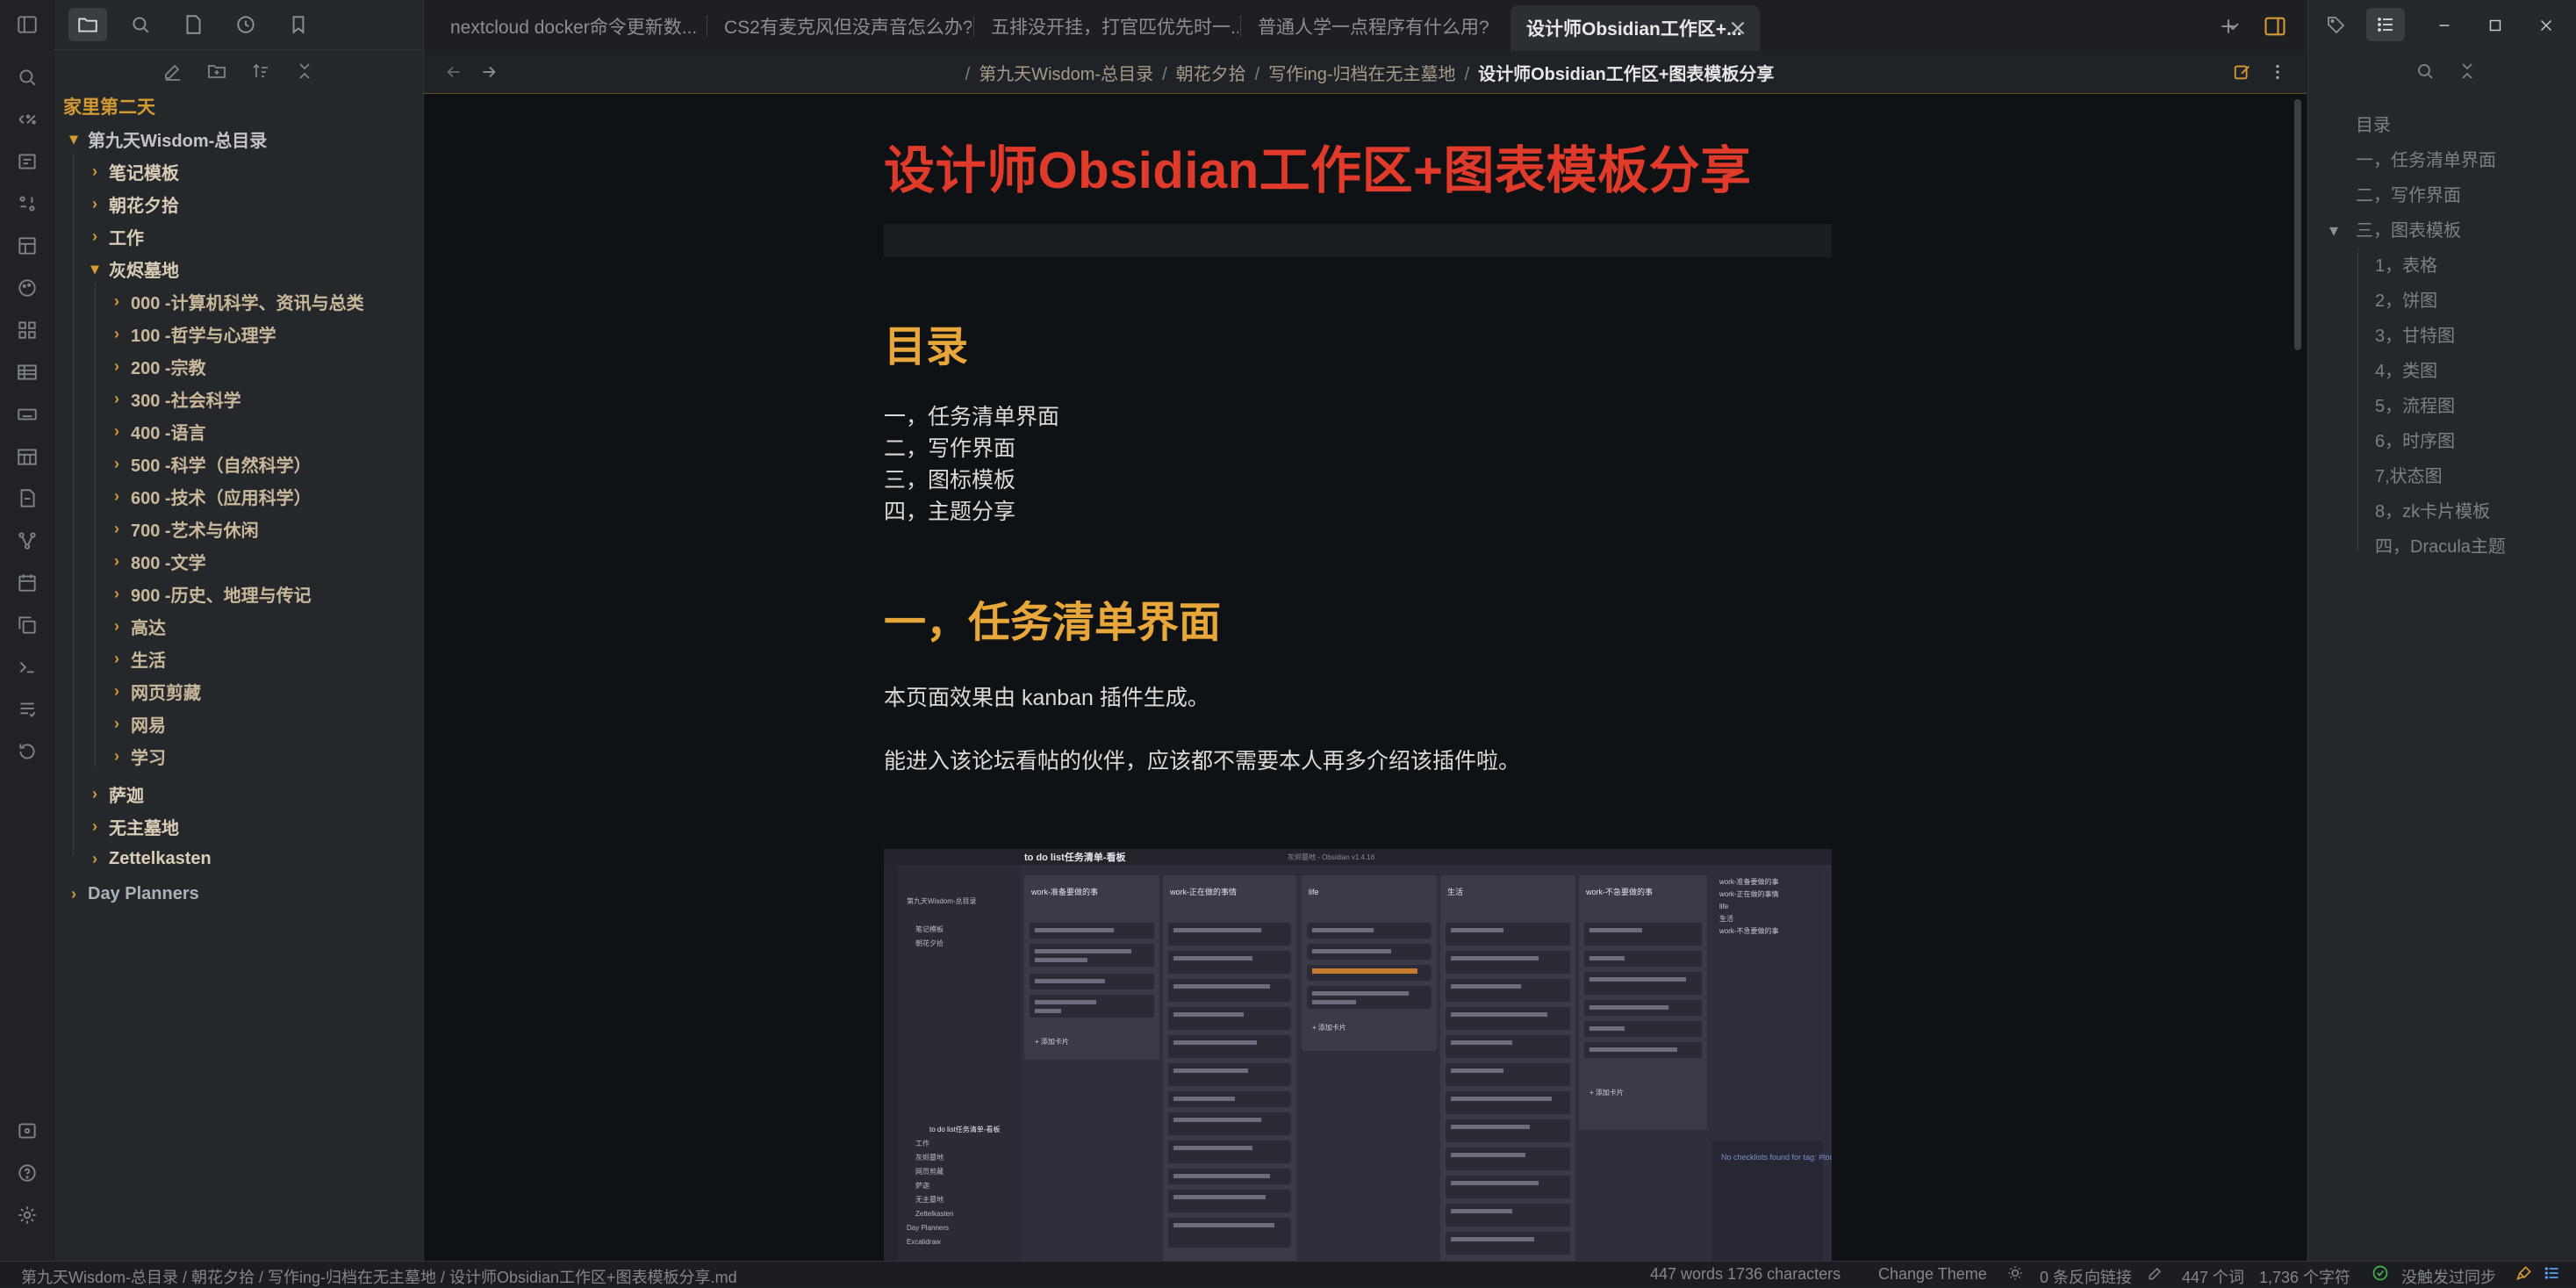  What do you see at coordinates (131, 894) in the screenshot?
I see `tree-folder: › Day Planners` at bounding box center [131, 894].